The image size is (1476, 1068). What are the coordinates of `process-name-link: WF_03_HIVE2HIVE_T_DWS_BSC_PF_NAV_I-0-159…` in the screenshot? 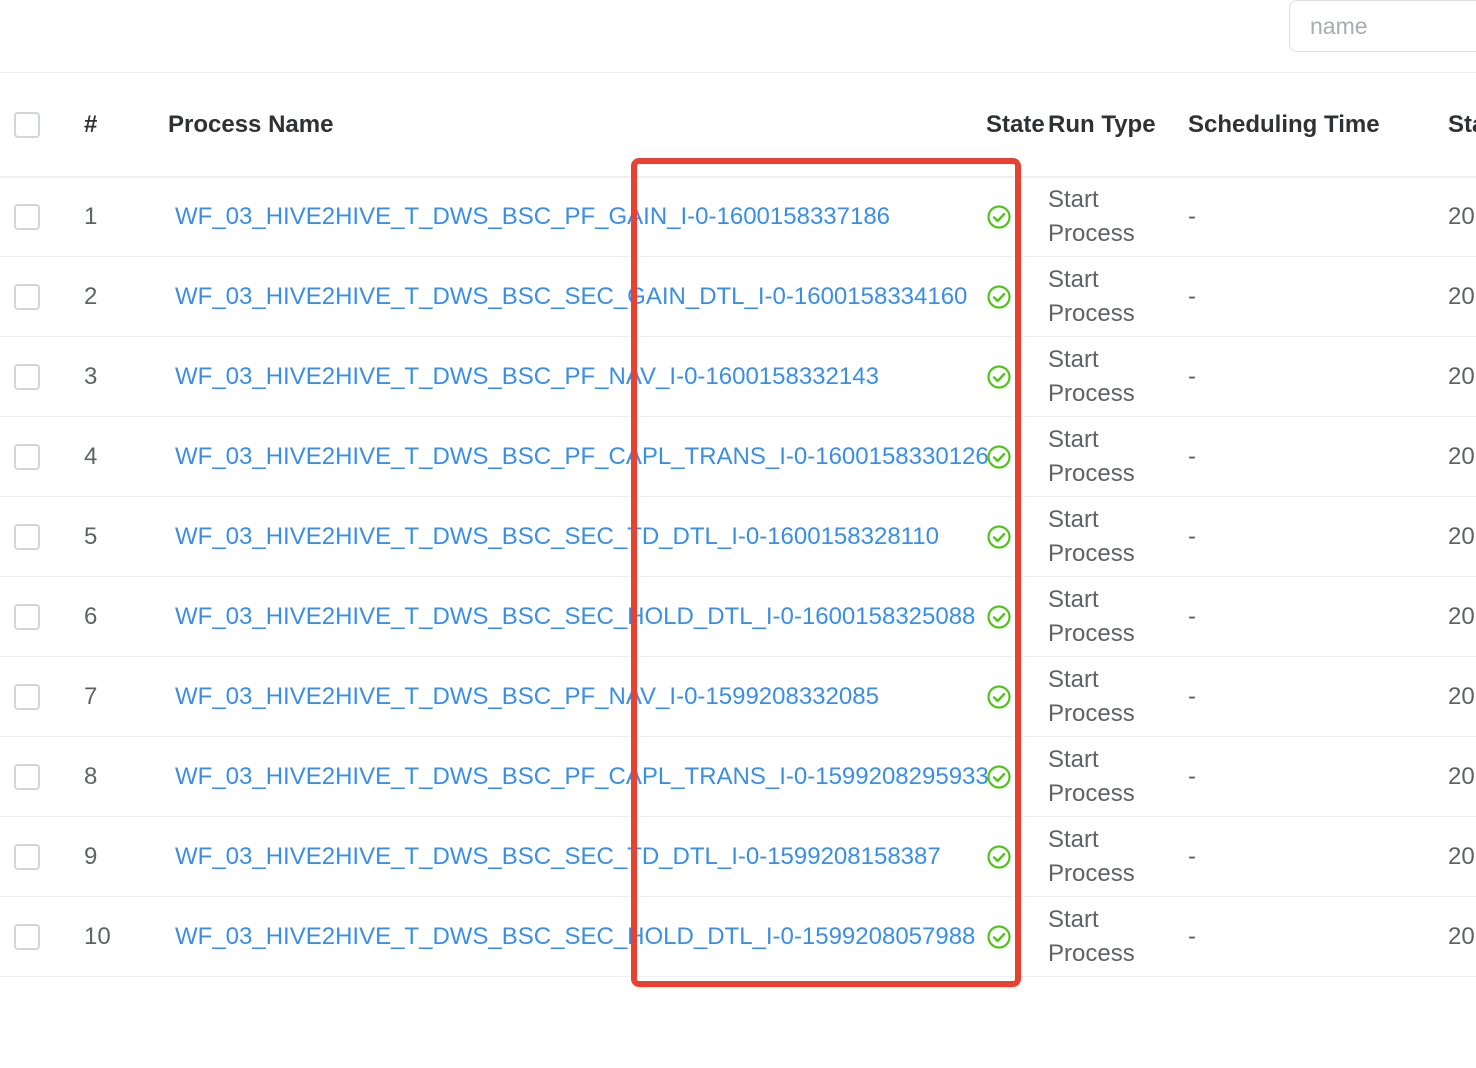 It's located at (527, 697).